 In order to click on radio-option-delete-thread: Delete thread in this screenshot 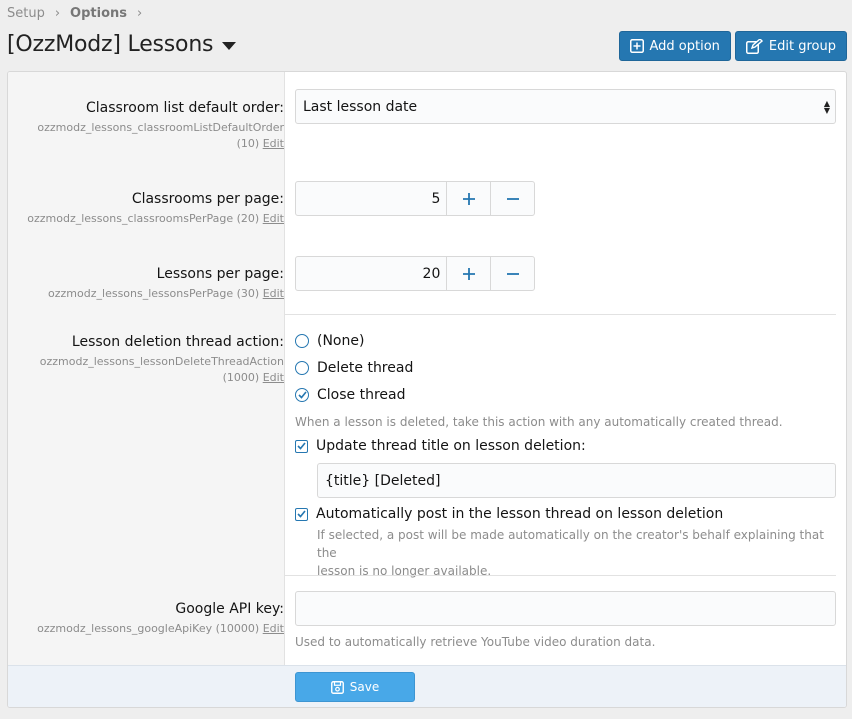, I will do `click(354, 368)`.